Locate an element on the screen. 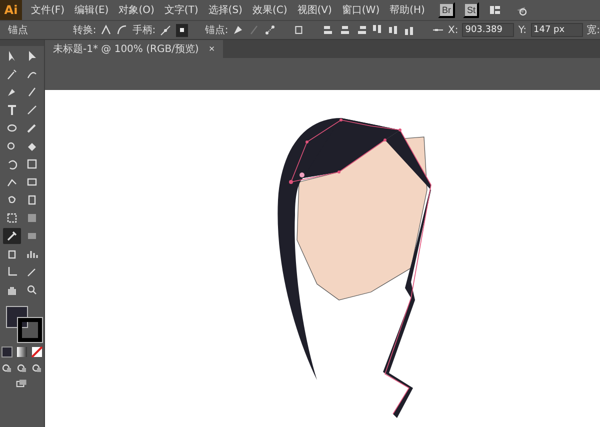 This screenshot has width=600, height=427. handles-label: 手柄: is located at coordinates (144, 30).